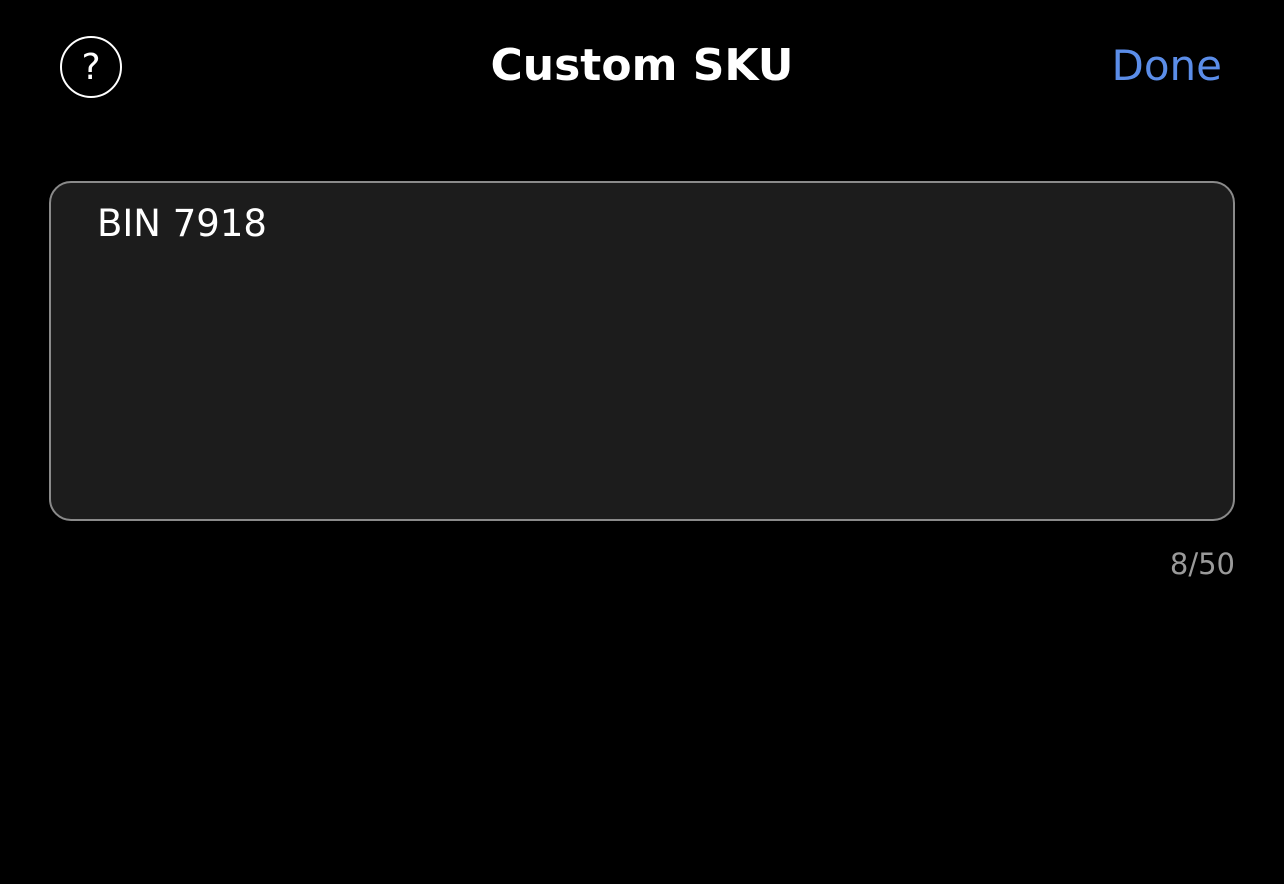 This screenshot has width=1284, height=884. I want to click on page-title: Custom SKU, so click(642, 65).